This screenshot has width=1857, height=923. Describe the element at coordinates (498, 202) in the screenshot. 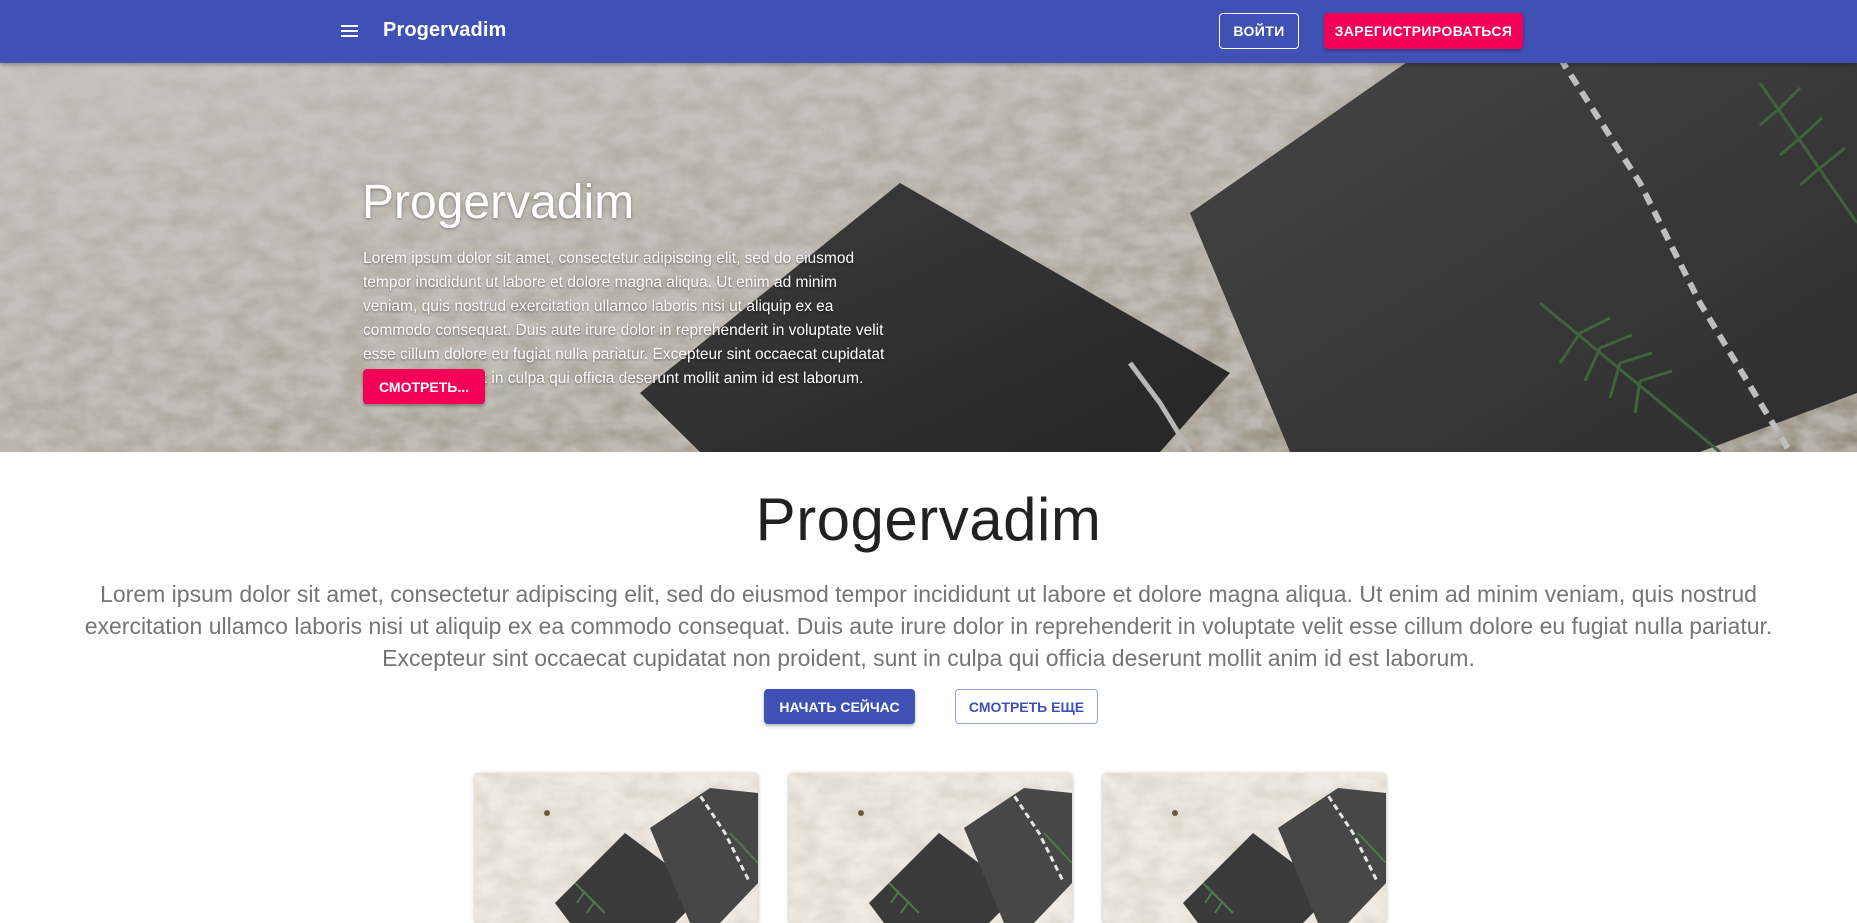

I see `hero-title: Progervadim` at that location.